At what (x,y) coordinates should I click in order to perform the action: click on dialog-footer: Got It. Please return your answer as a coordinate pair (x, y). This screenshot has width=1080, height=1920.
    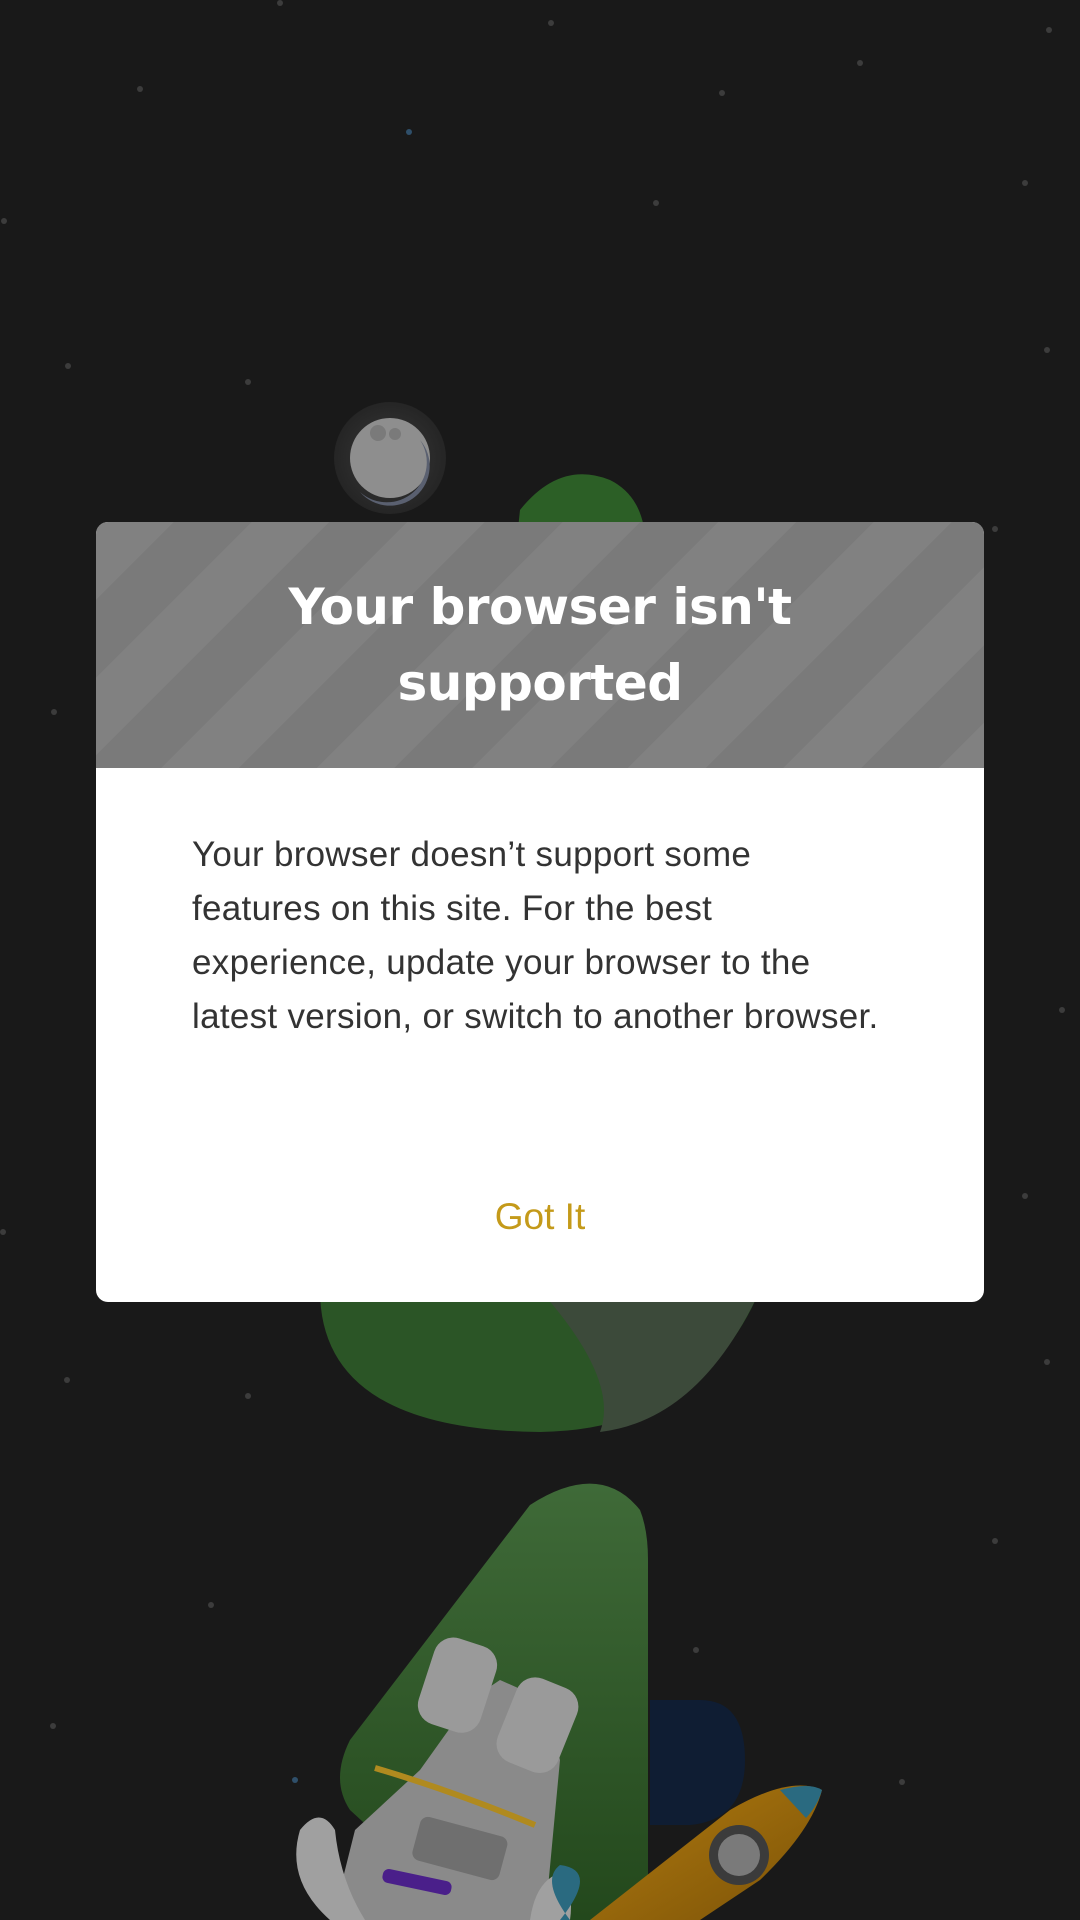
    Looking at the image, I should click on (540, 1217).